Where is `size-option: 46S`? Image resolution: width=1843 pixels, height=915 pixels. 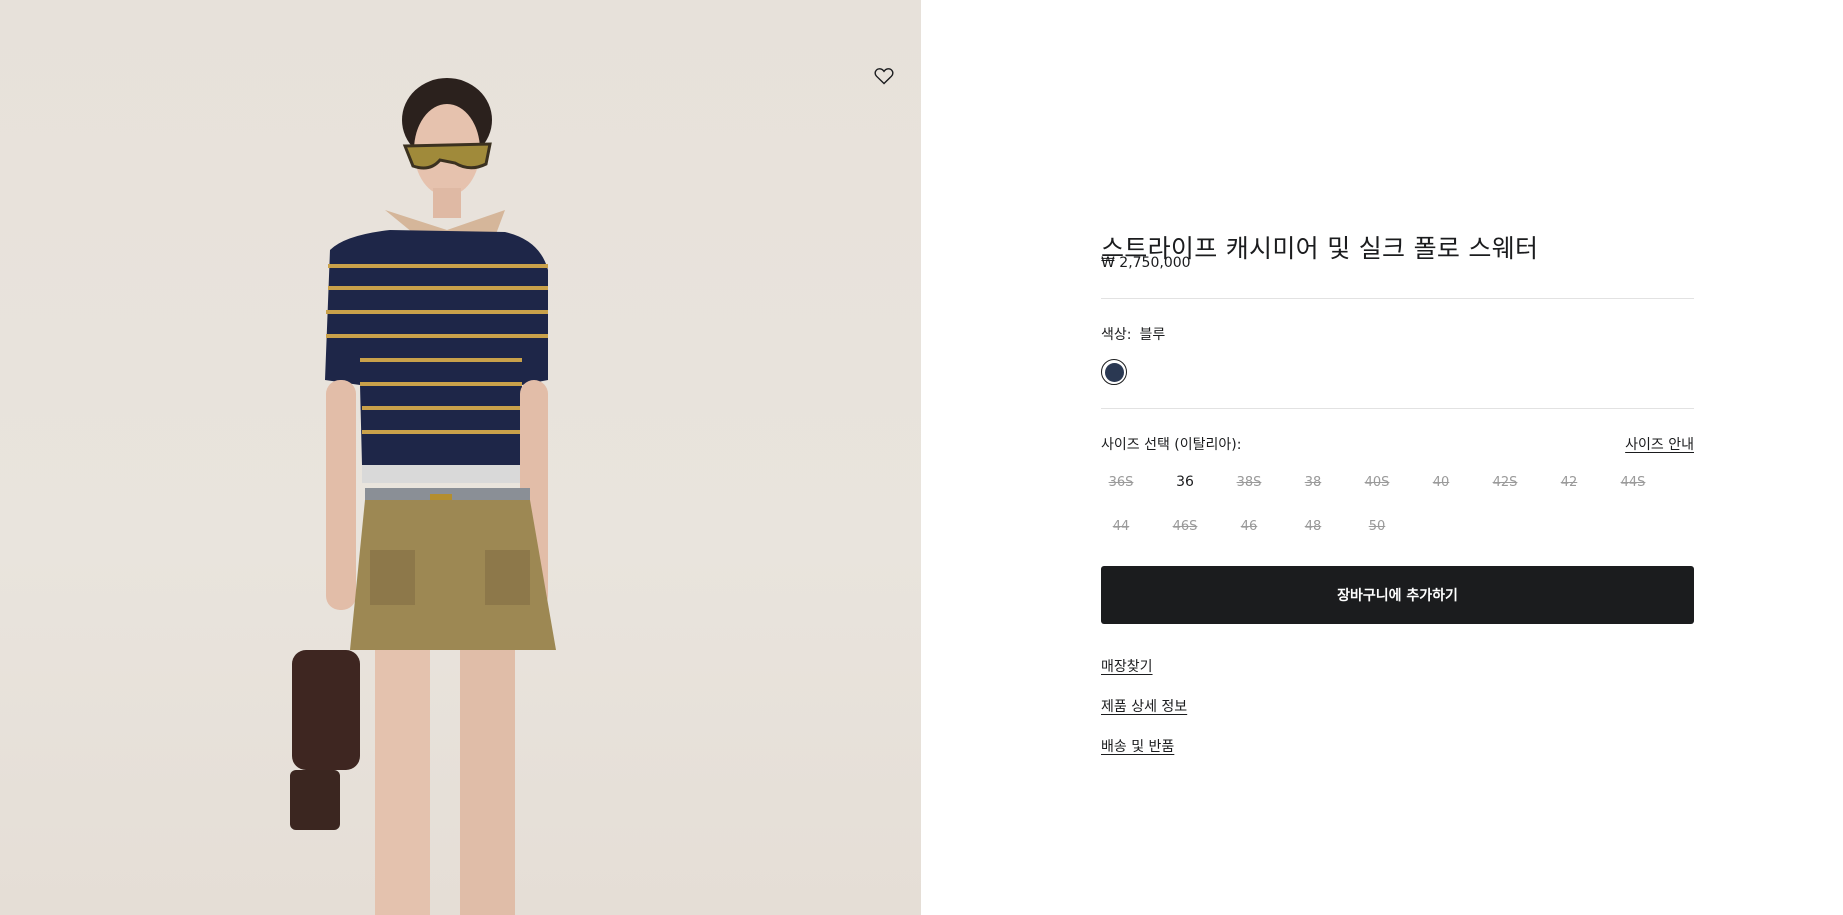 size-option: 46S is located at coordinates (1185, 526).